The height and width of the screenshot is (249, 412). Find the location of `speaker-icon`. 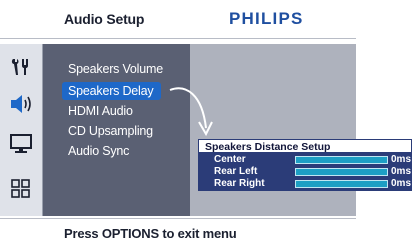

speaker-icon is located at coordinates (21, 104).